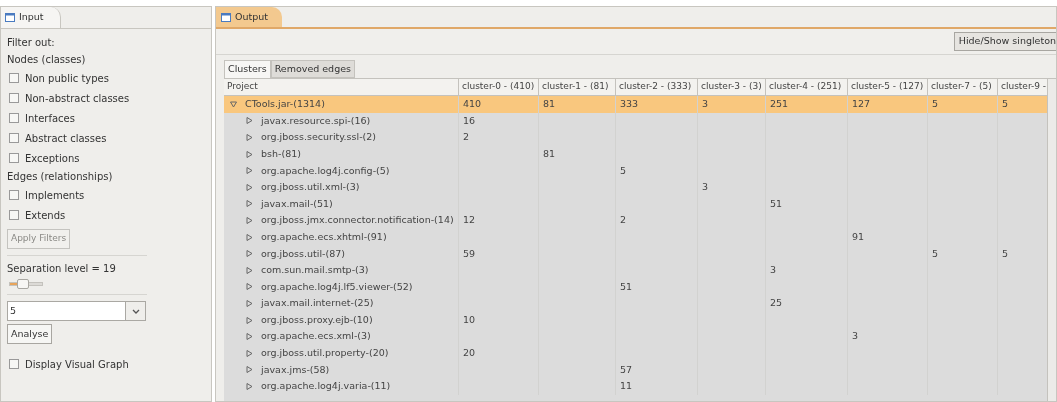  I want to click on group-heading: Nodes (classes), so click(47, 60).